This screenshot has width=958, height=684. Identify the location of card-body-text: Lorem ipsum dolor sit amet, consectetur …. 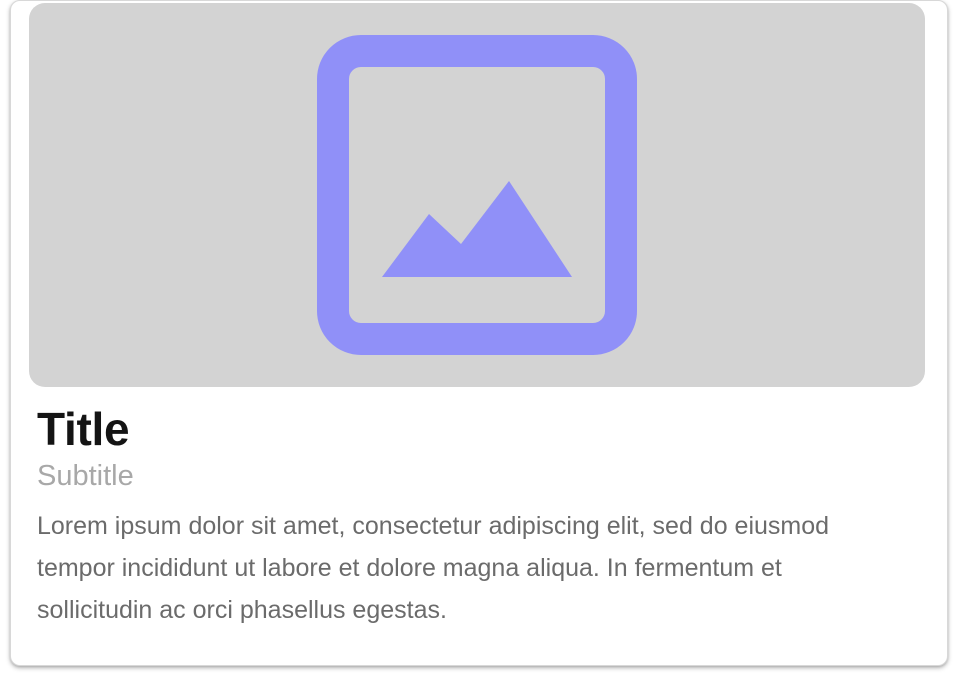
(433, 568).